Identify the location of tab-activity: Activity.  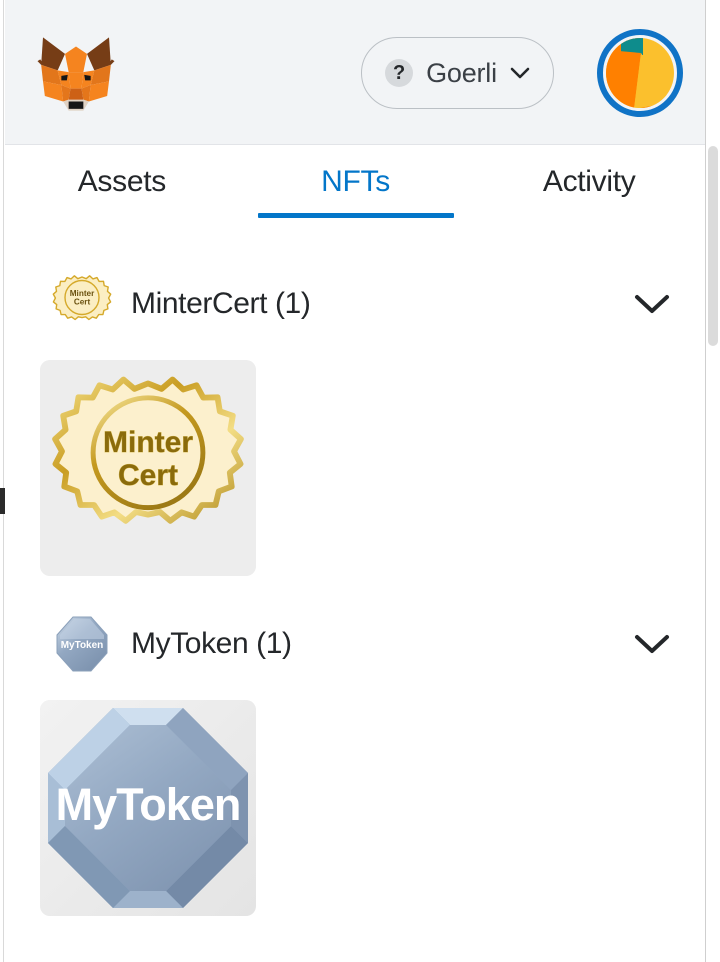
(589, 194).